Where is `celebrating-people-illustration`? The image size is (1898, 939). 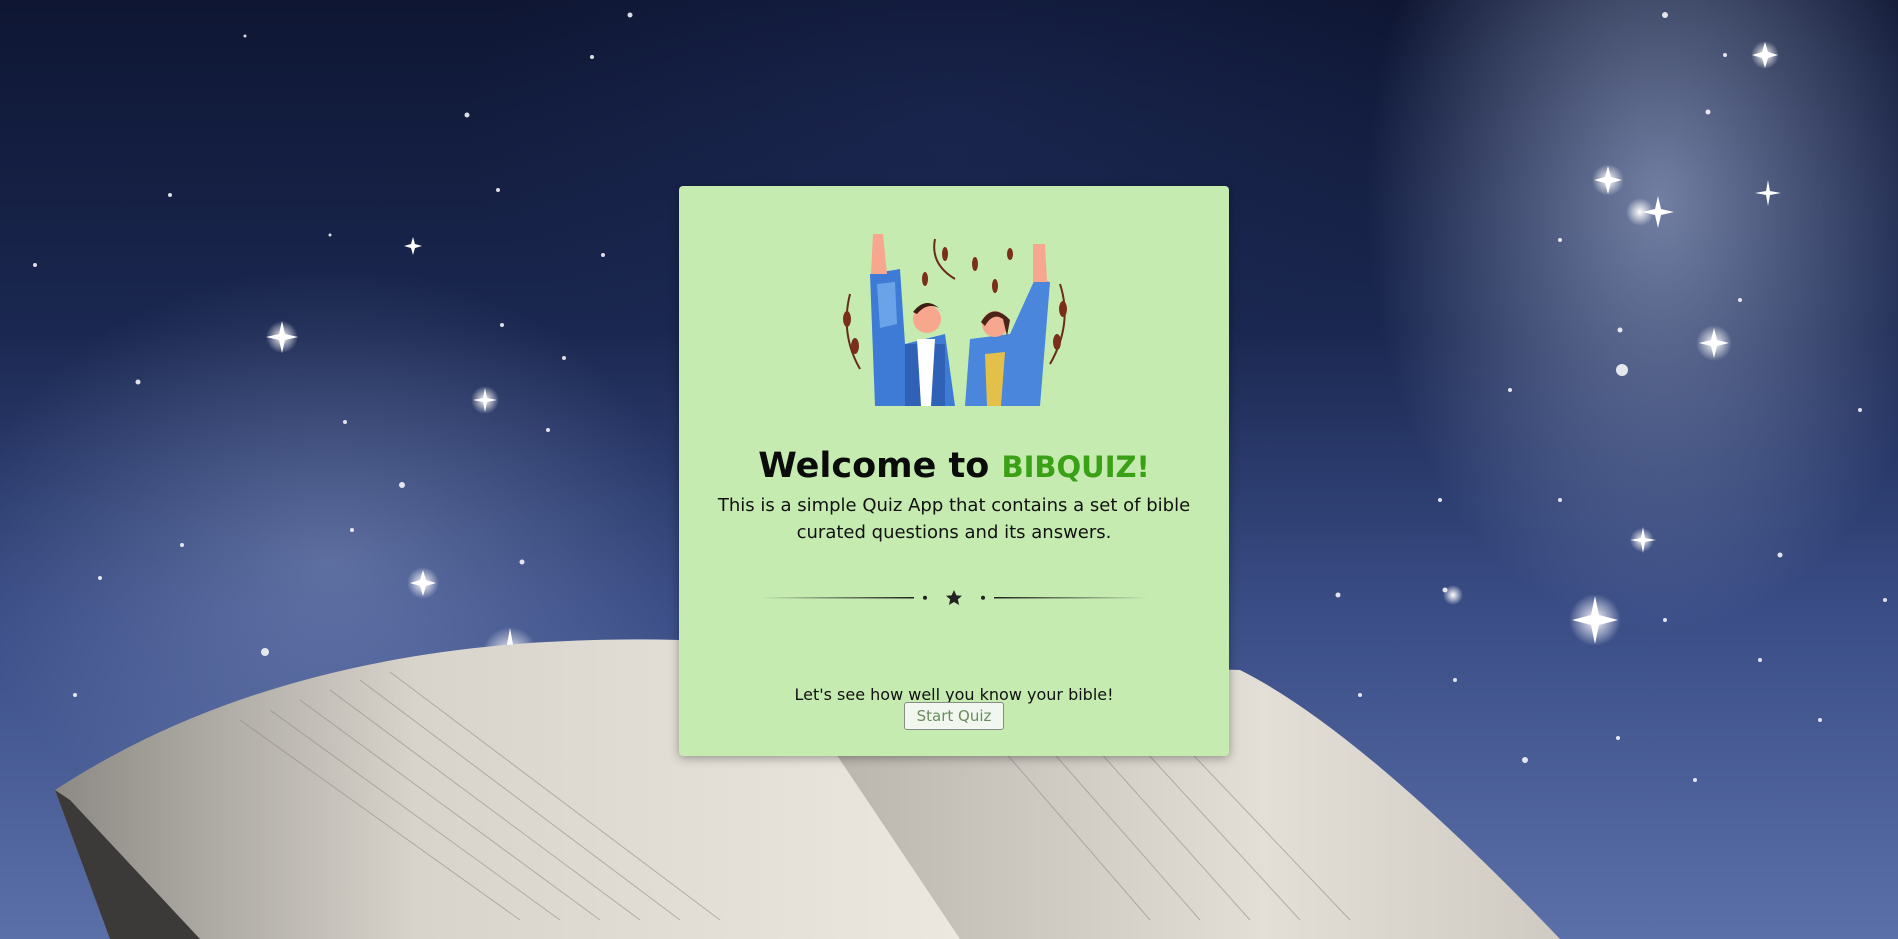 celebrating-people-illustration is located at coordinates (955, 320).